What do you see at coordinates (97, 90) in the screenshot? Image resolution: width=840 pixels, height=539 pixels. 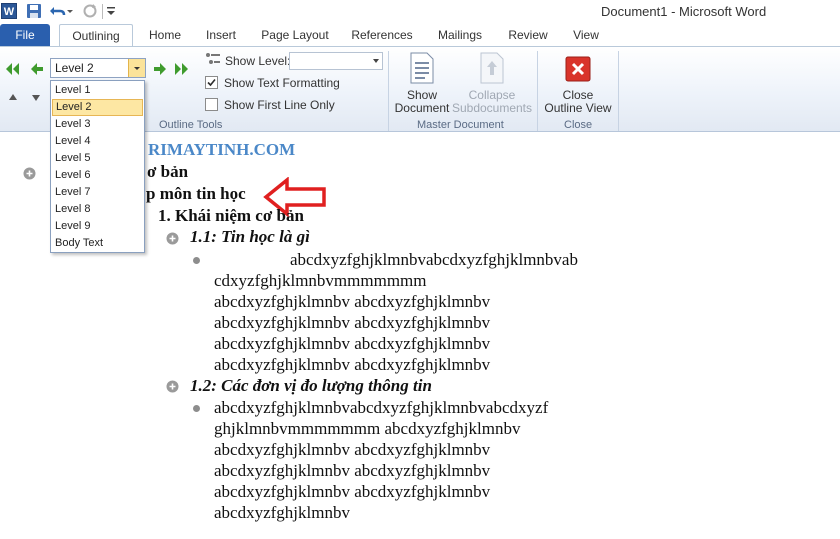 I see `menu-item-level-1: Level 1` at bounding box center [97, 90].